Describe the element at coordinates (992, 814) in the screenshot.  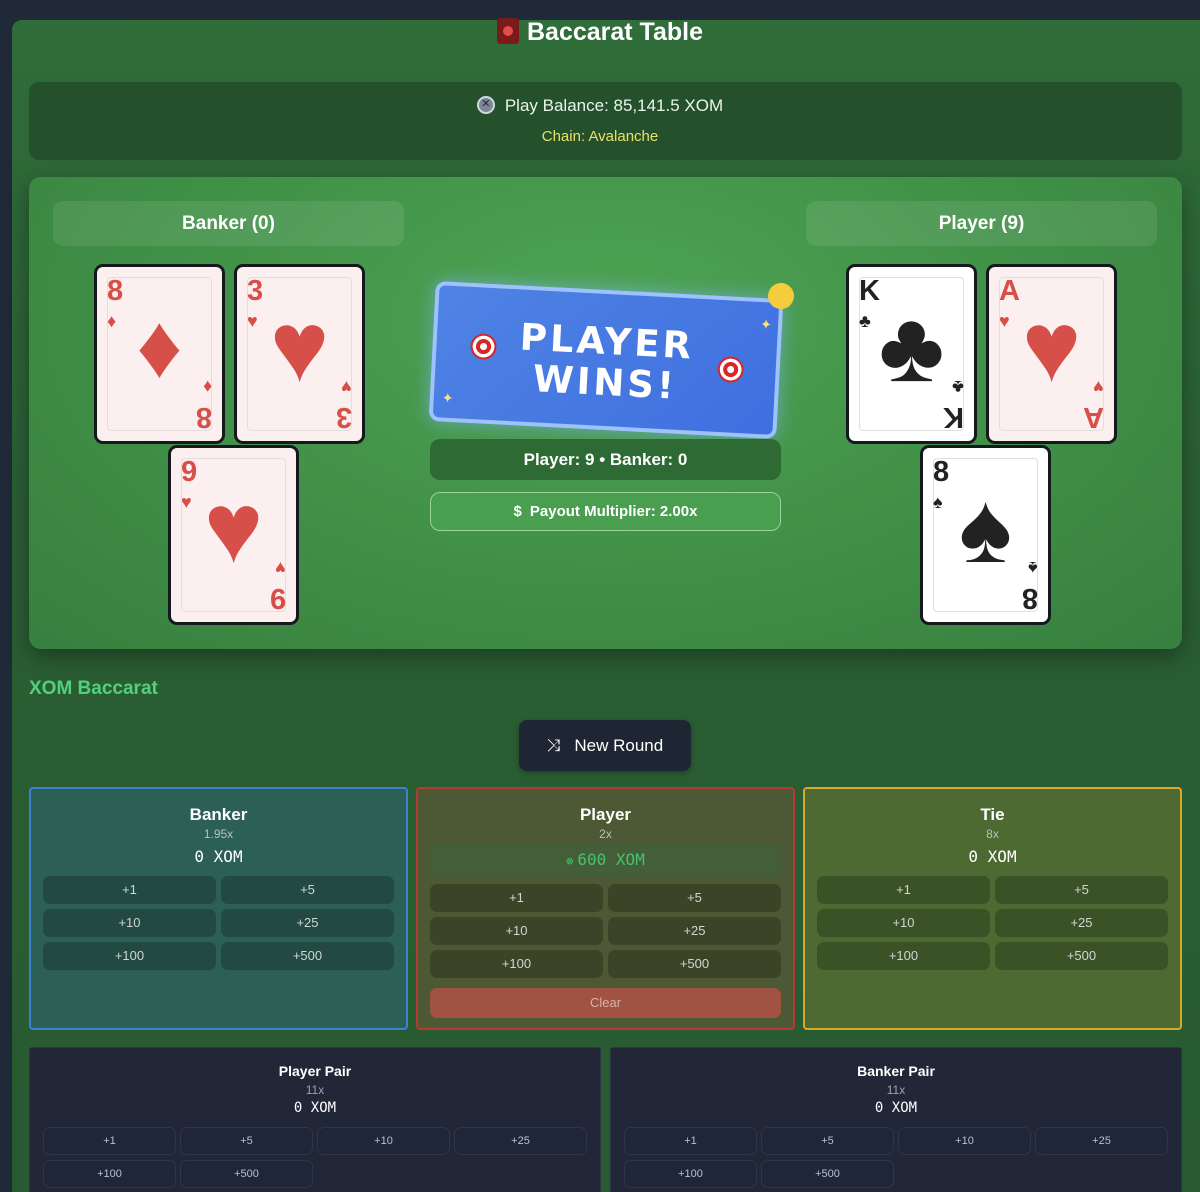
I see `bet-name: Tie` at that location.